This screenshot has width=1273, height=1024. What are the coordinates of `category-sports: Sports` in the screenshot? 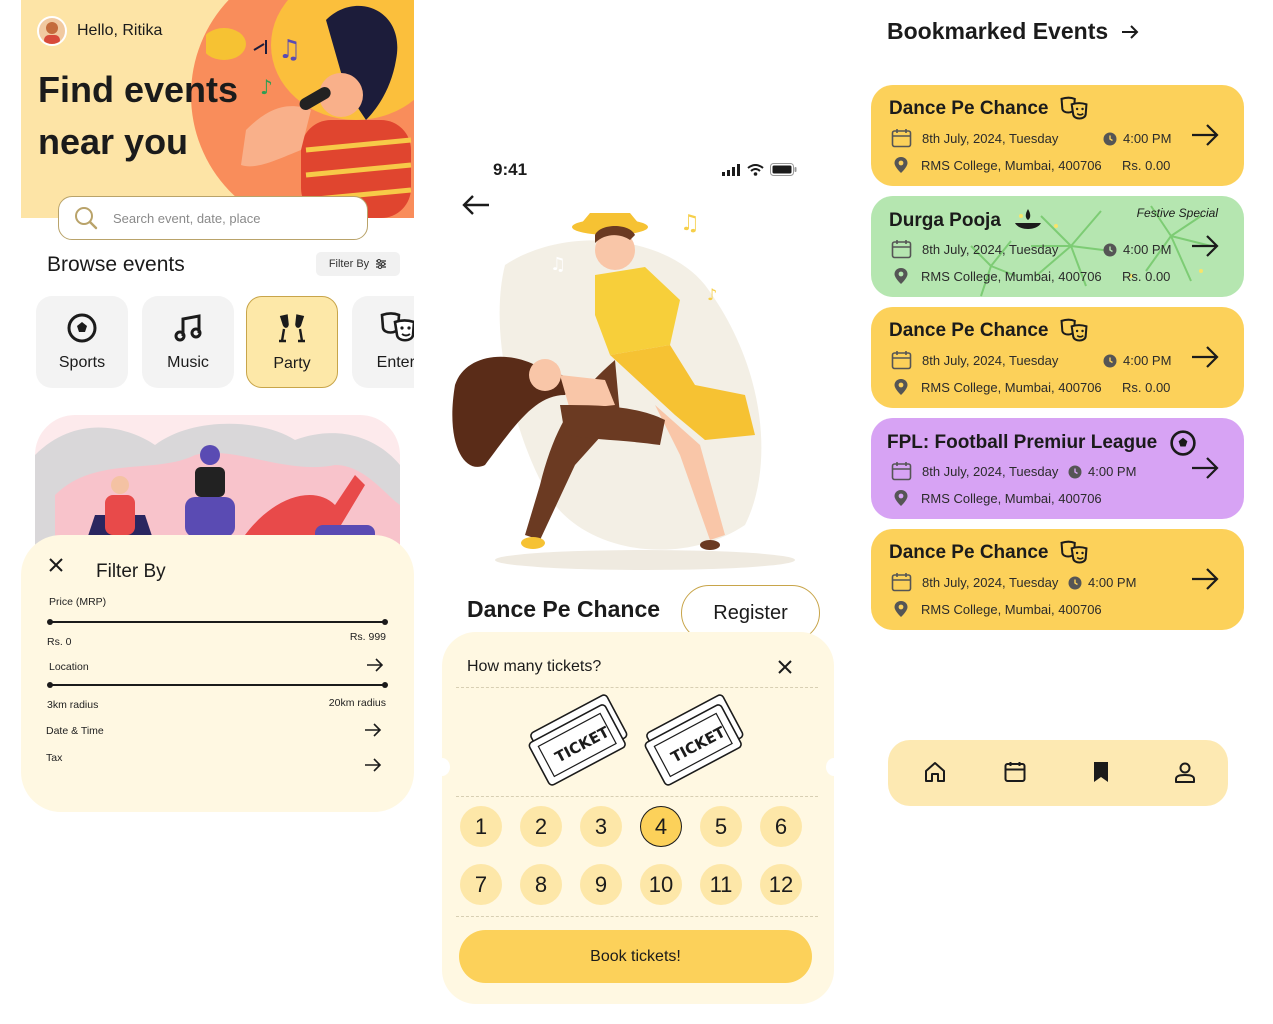 It's located at (82, 342).